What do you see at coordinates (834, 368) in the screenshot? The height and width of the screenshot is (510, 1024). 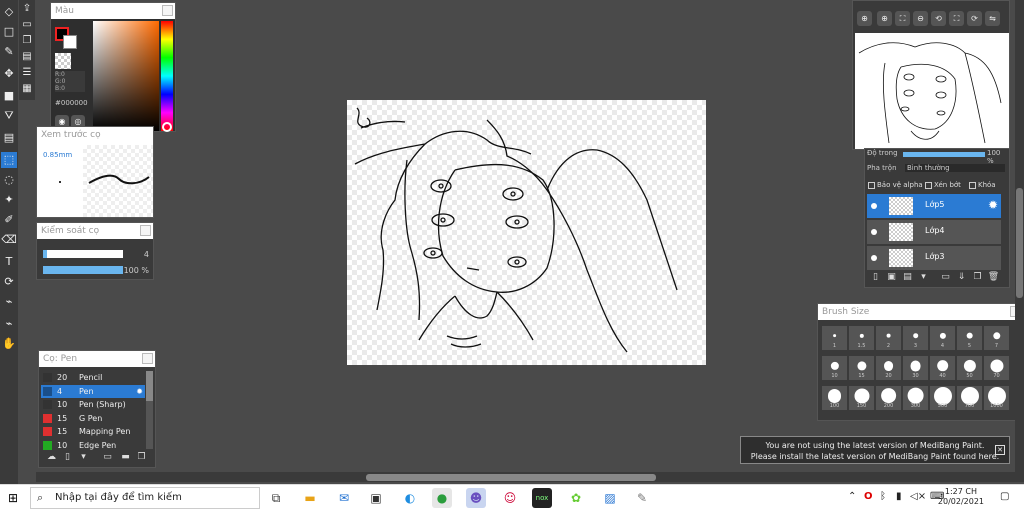 I see `brush-size-option: 10` at bounding box center [834, 368].